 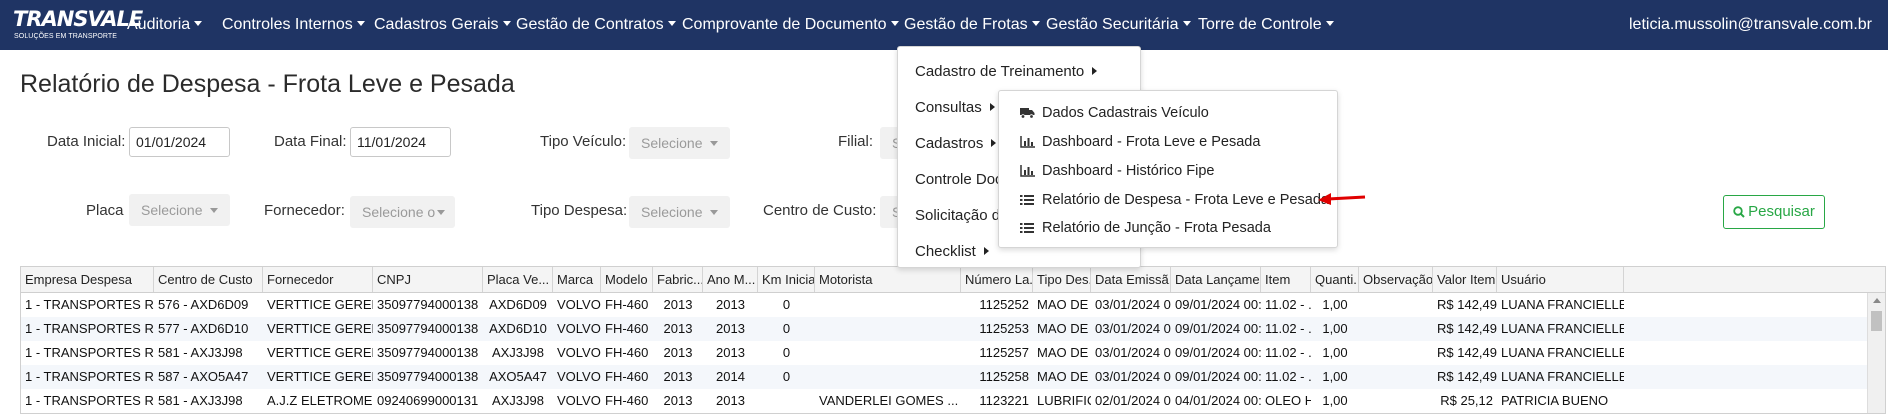 What do you see at coordinates (888, 279) in the screenshot?
I see `column-header: Motorista` at bounding box center [888, 279].